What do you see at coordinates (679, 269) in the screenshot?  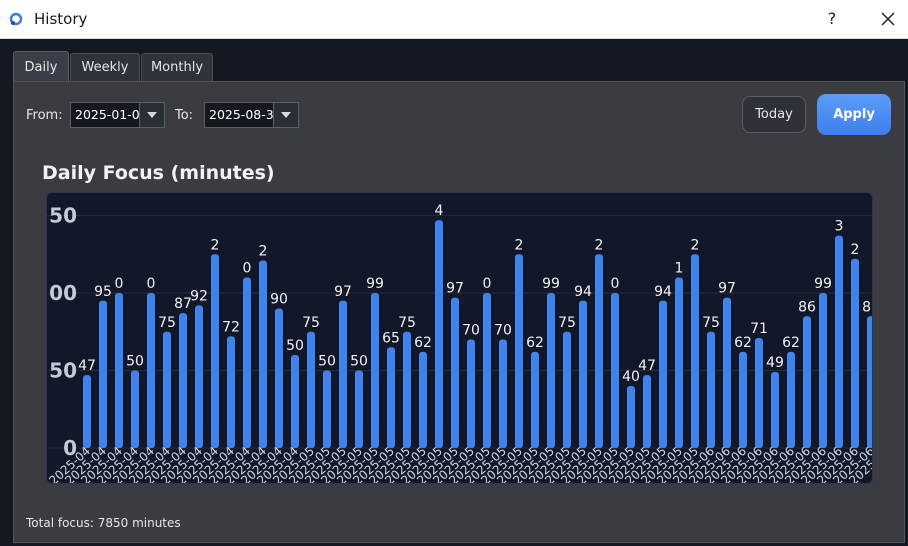 I see `data-label: 1` at bounding box center [679, 269].